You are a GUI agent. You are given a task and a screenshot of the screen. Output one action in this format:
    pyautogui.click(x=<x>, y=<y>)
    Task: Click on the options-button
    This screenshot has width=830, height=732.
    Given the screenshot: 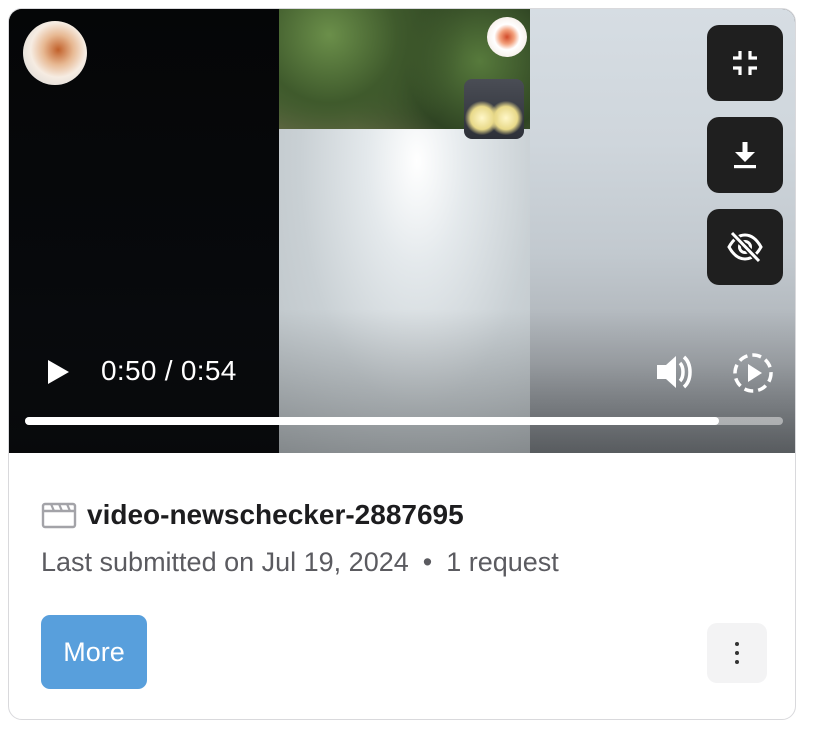 What is the action you would take?
    pyautogui.click(x=737, y=653)
    